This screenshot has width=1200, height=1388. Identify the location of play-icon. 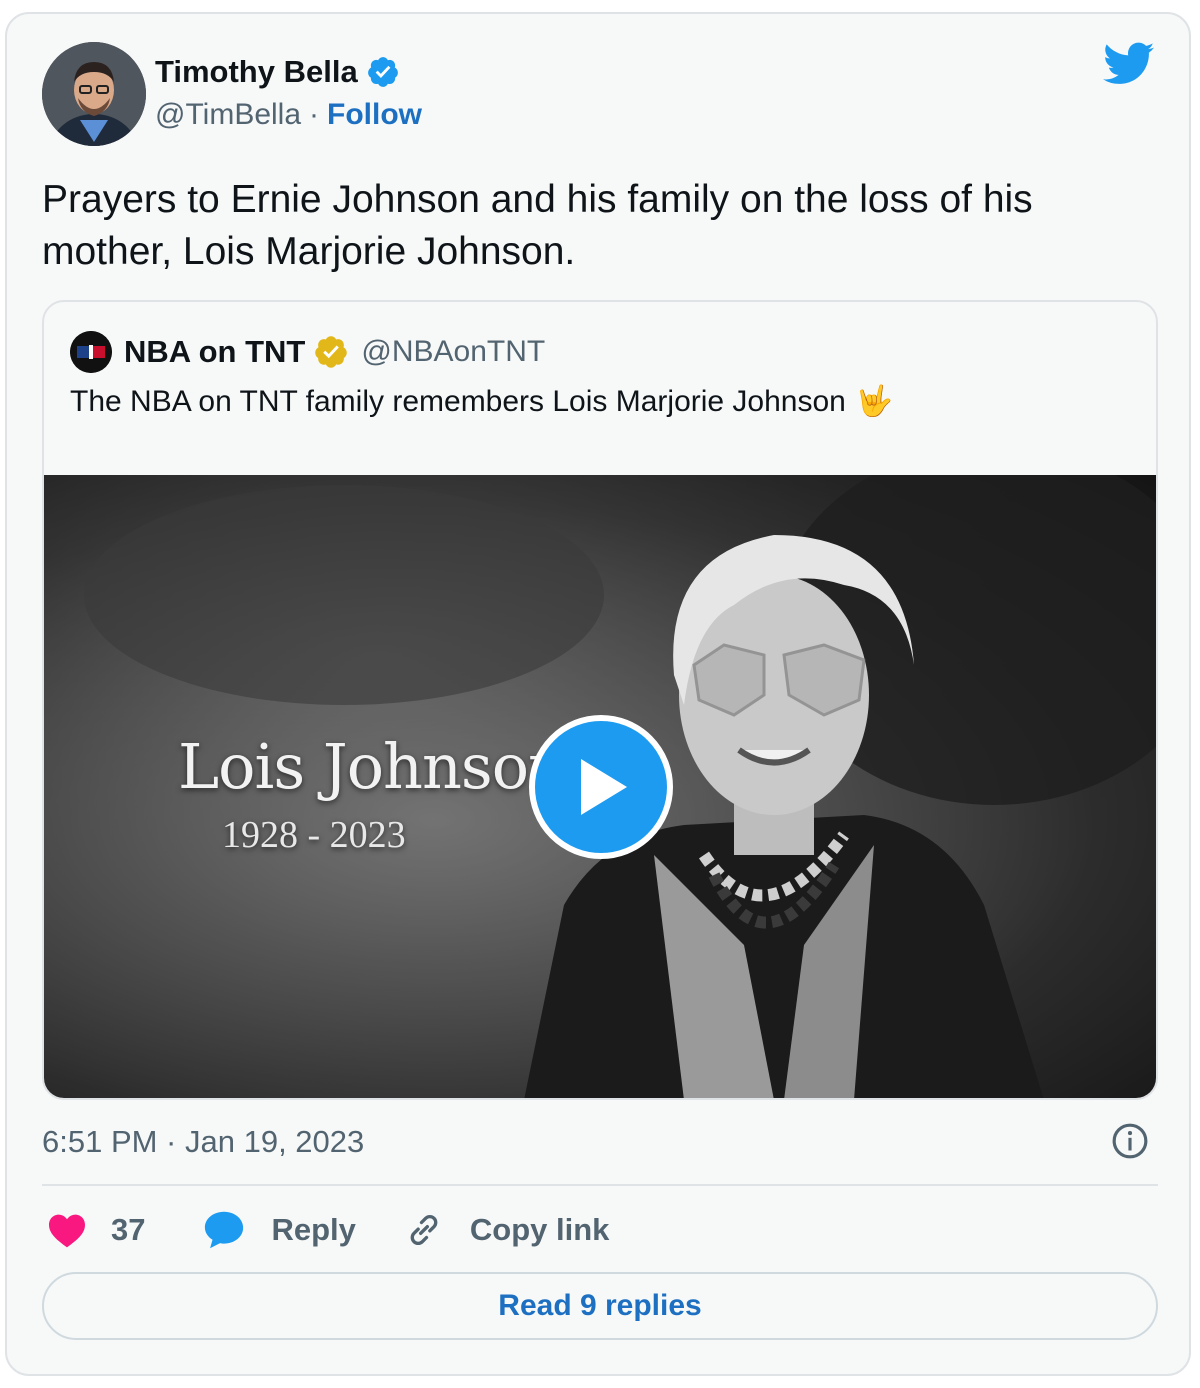
(604, 787).